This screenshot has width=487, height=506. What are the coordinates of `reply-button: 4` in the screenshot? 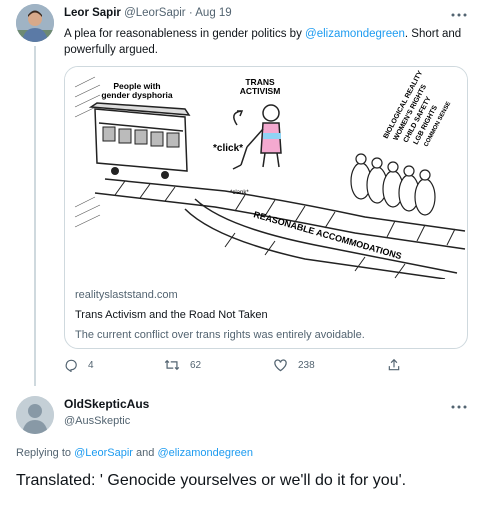 It's located at (79, 365).